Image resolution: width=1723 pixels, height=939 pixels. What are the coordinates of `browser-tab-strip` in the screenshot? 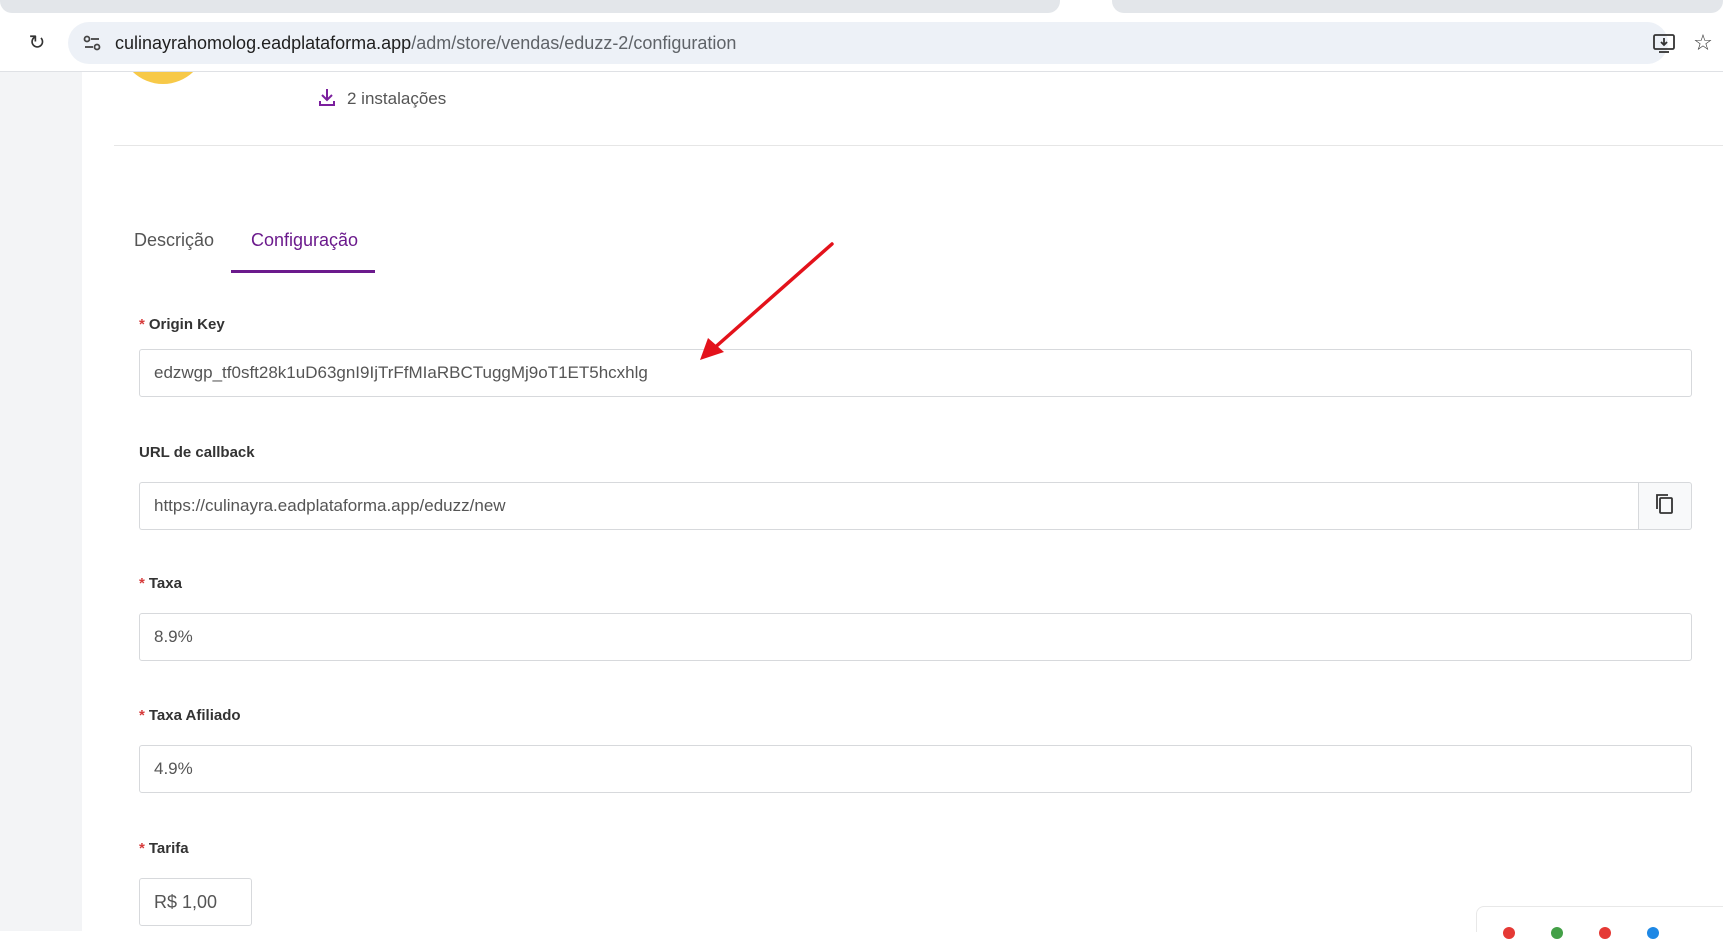 It's located at (861, 8).